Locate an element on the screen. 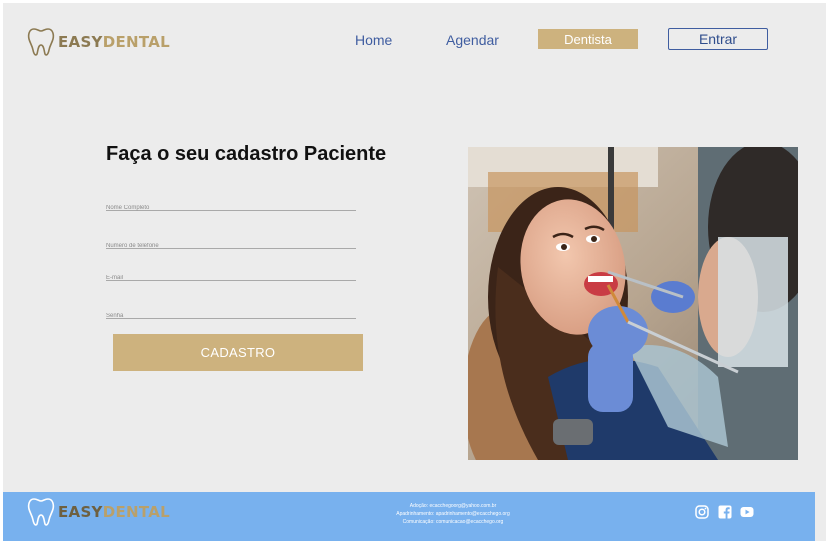  logo-text: EASYDENTAL is located at coordinates (114, 42).